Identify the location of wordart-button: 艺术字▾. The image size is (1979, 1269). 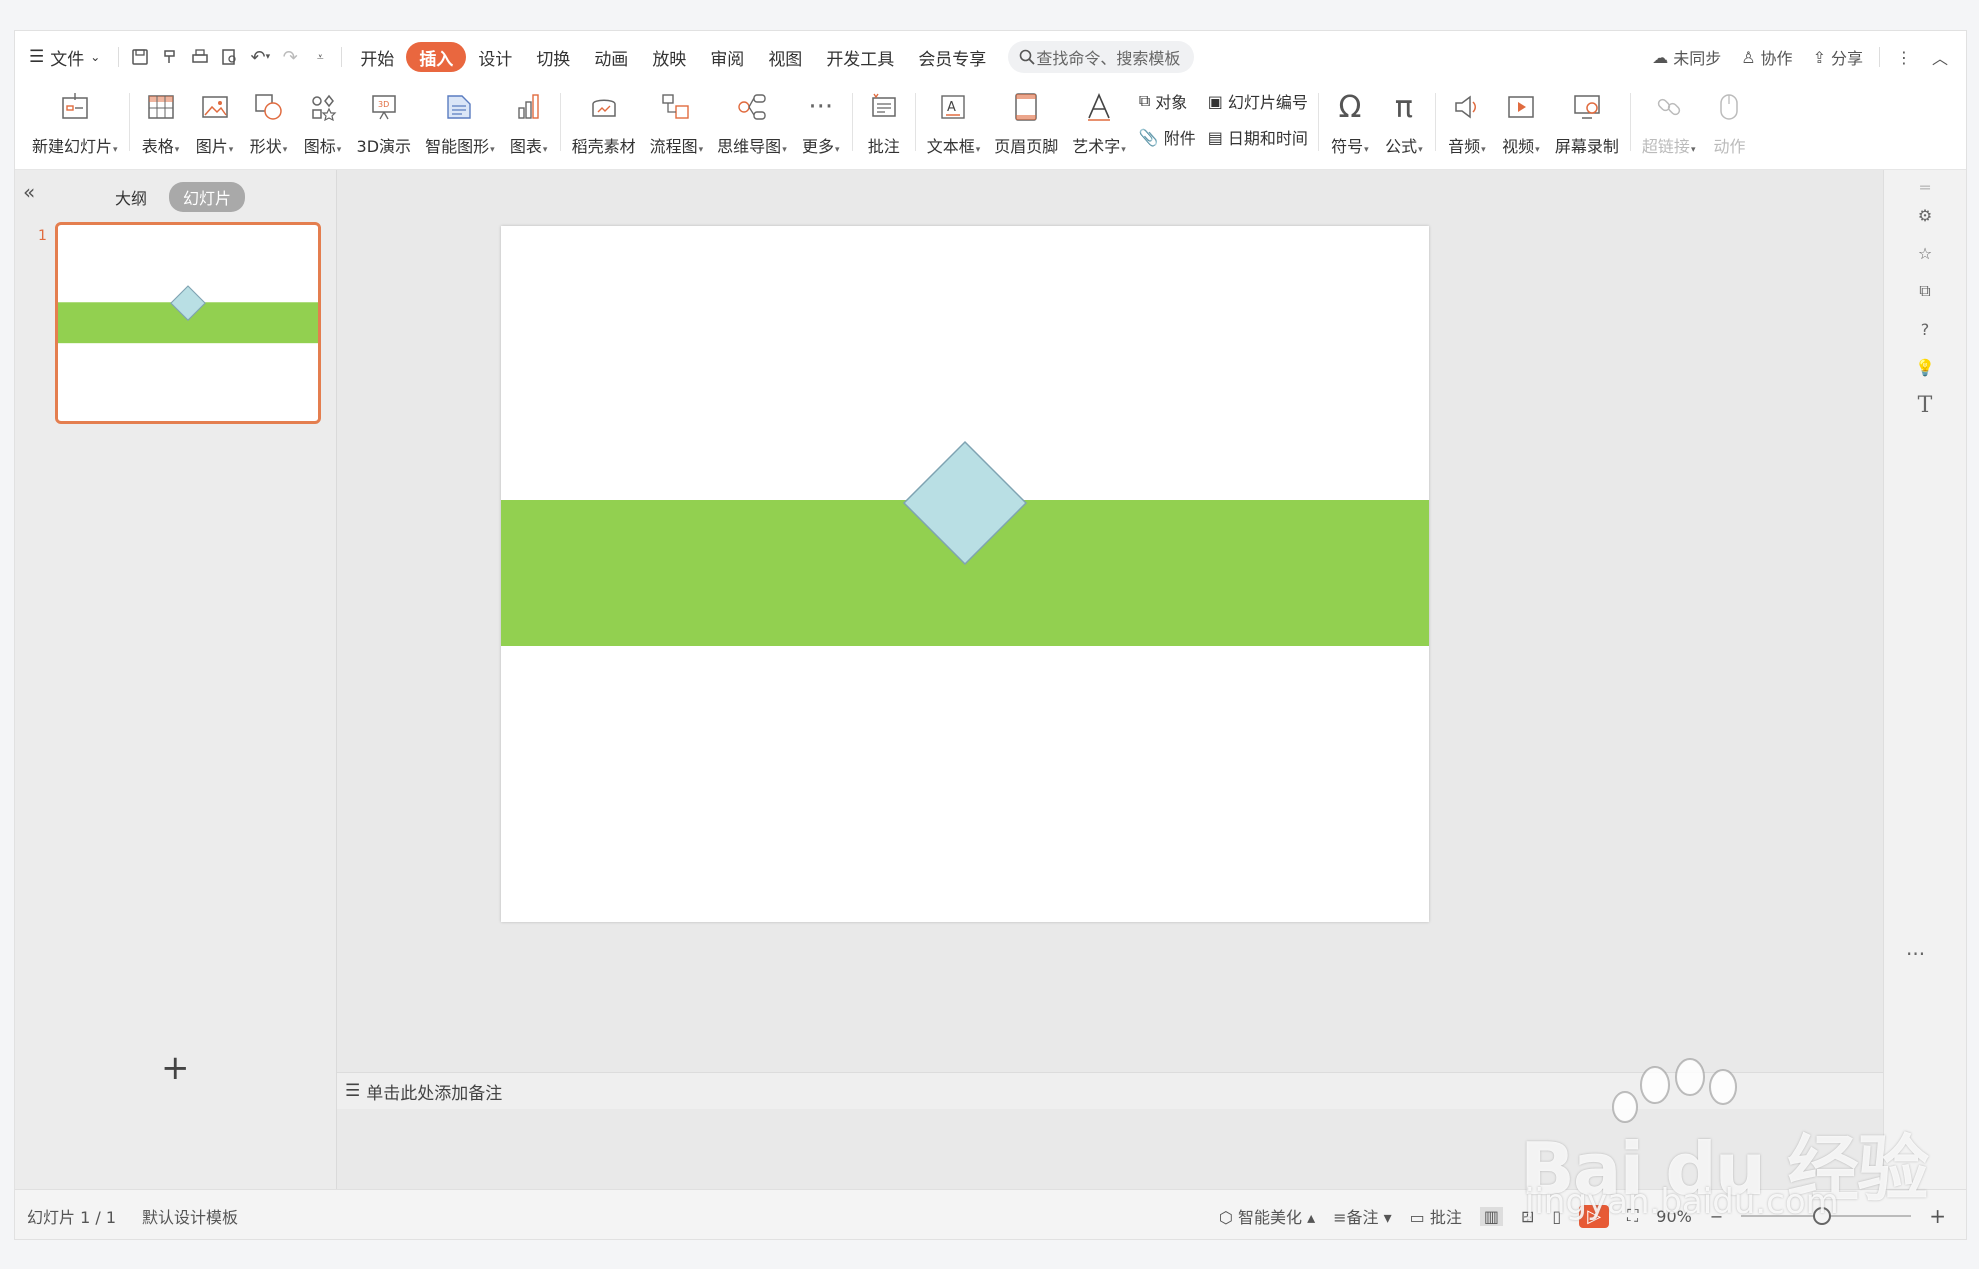
(1099, 124).